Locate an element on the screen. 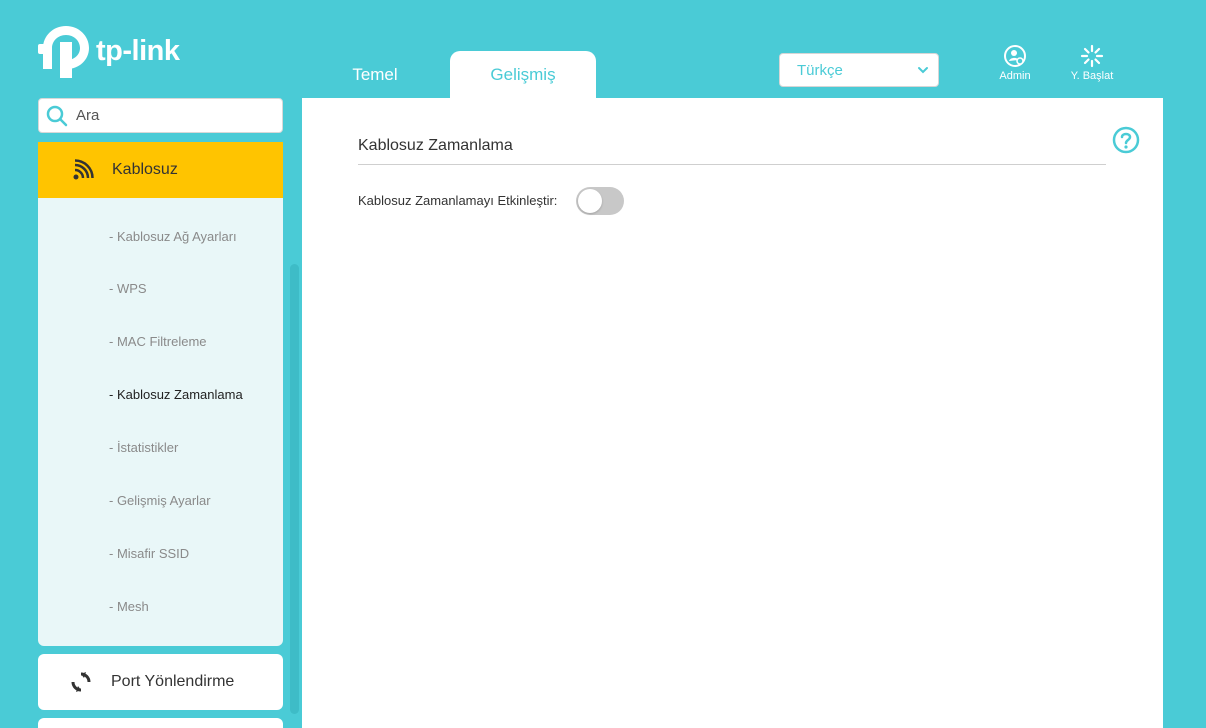 Image resolution: width=1206 pixels, height=728 pixels. sidebar-item-wireless: Kablosuz is located at coordinates (160, 170).